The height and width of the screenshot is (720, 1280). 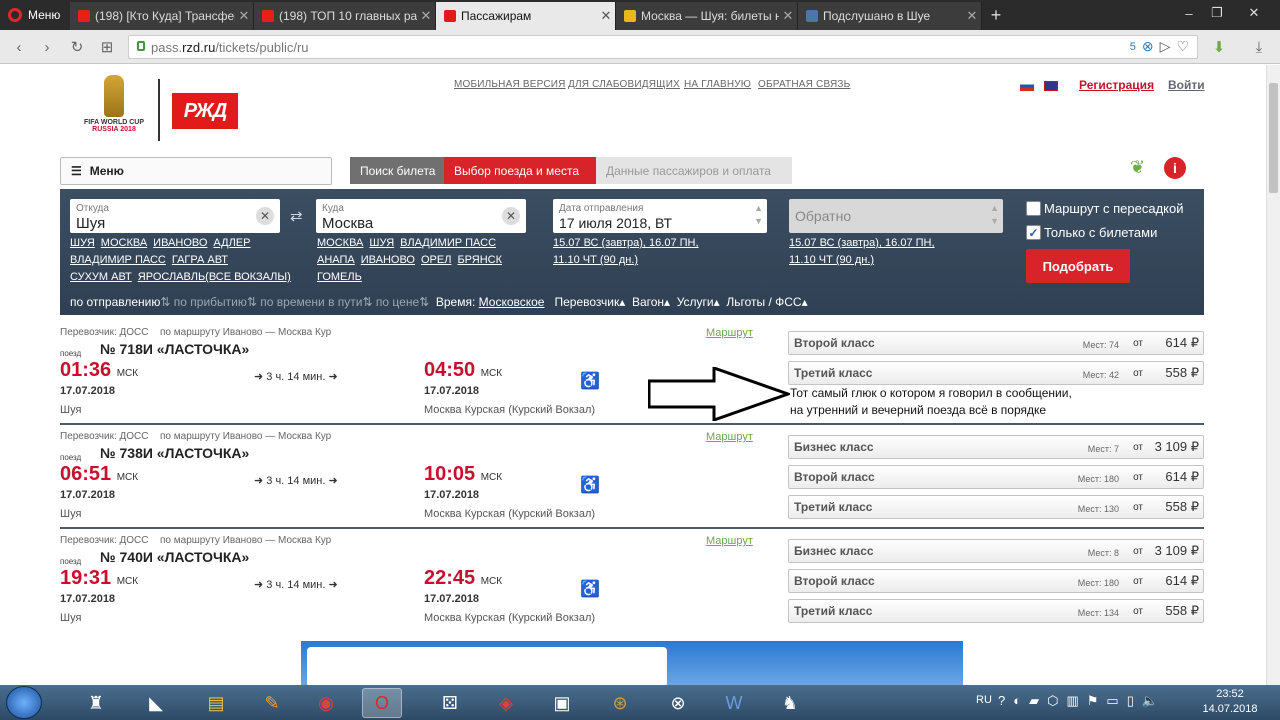 I want to click on to-field: Куда Москва ✕, so click(x=421, y=216).